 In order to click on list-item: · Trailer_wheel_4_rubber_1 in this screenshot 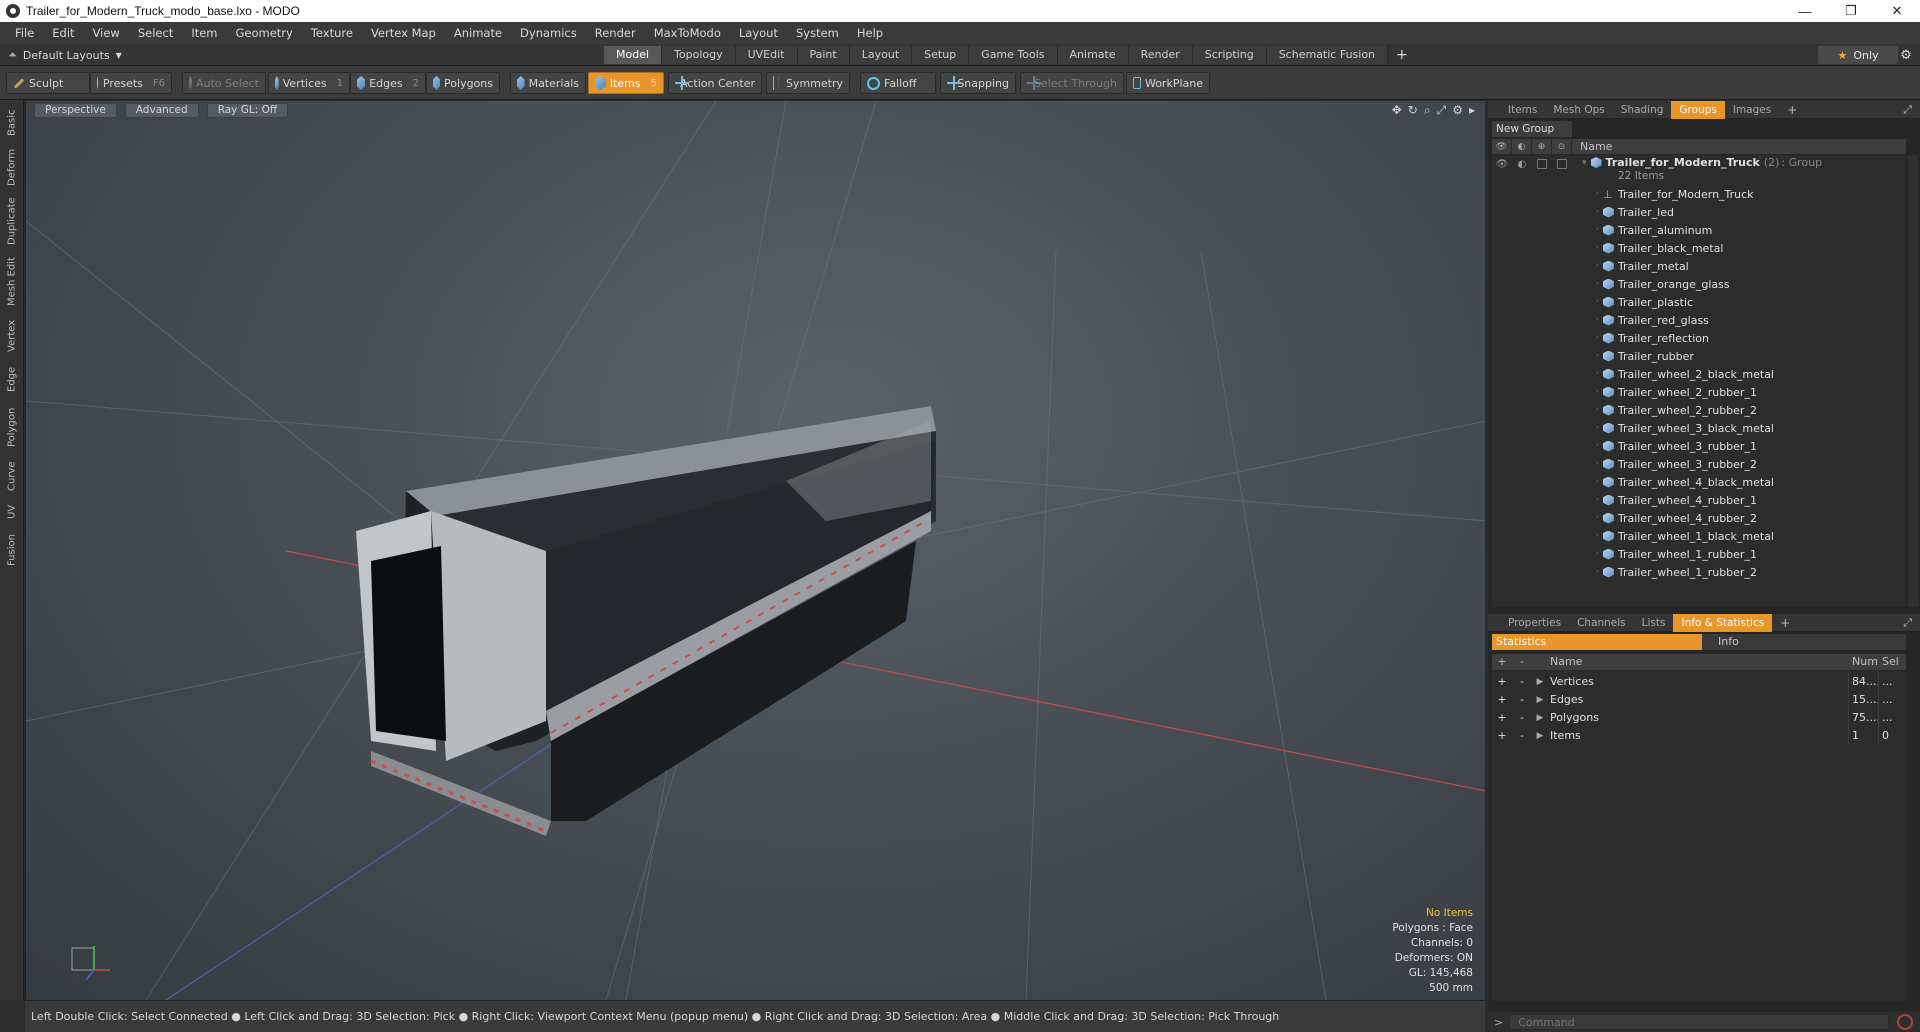, I will do `click(1699, 500)`.